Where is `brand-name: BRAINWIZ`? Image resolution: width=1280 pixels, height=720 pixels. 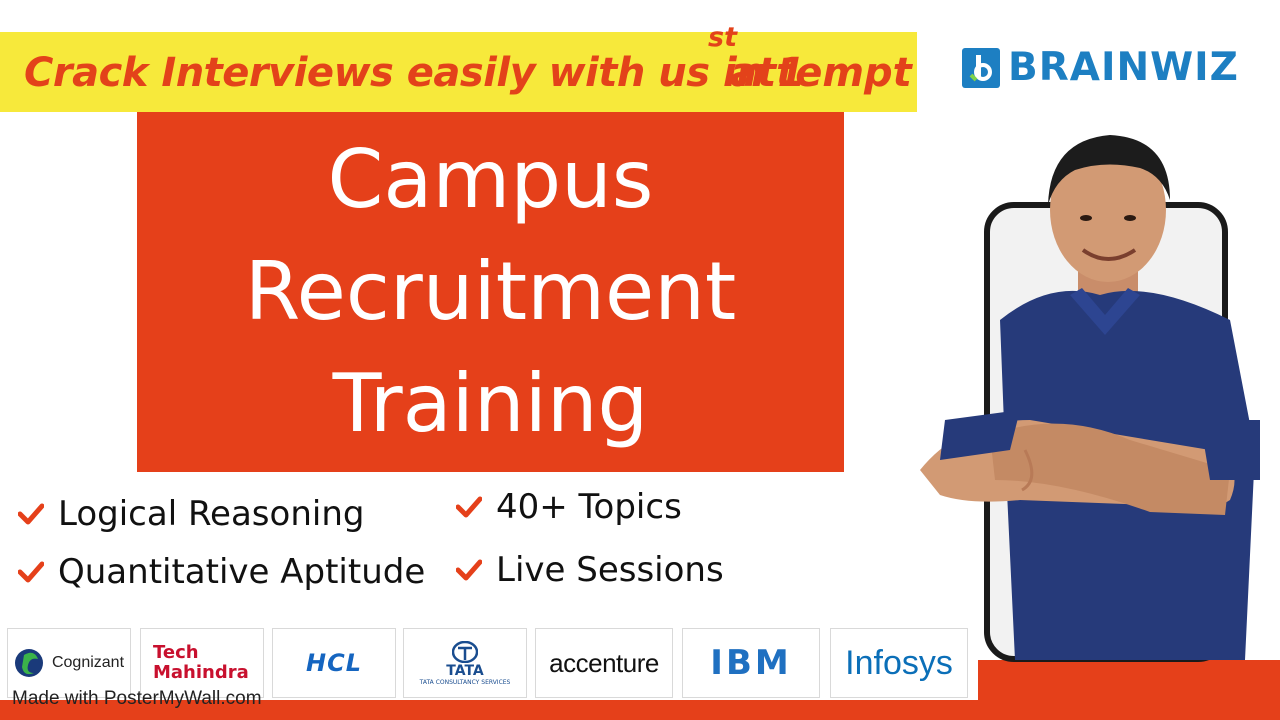 brand-name: BRAINWIZ is located at coordinates (1123, 67).